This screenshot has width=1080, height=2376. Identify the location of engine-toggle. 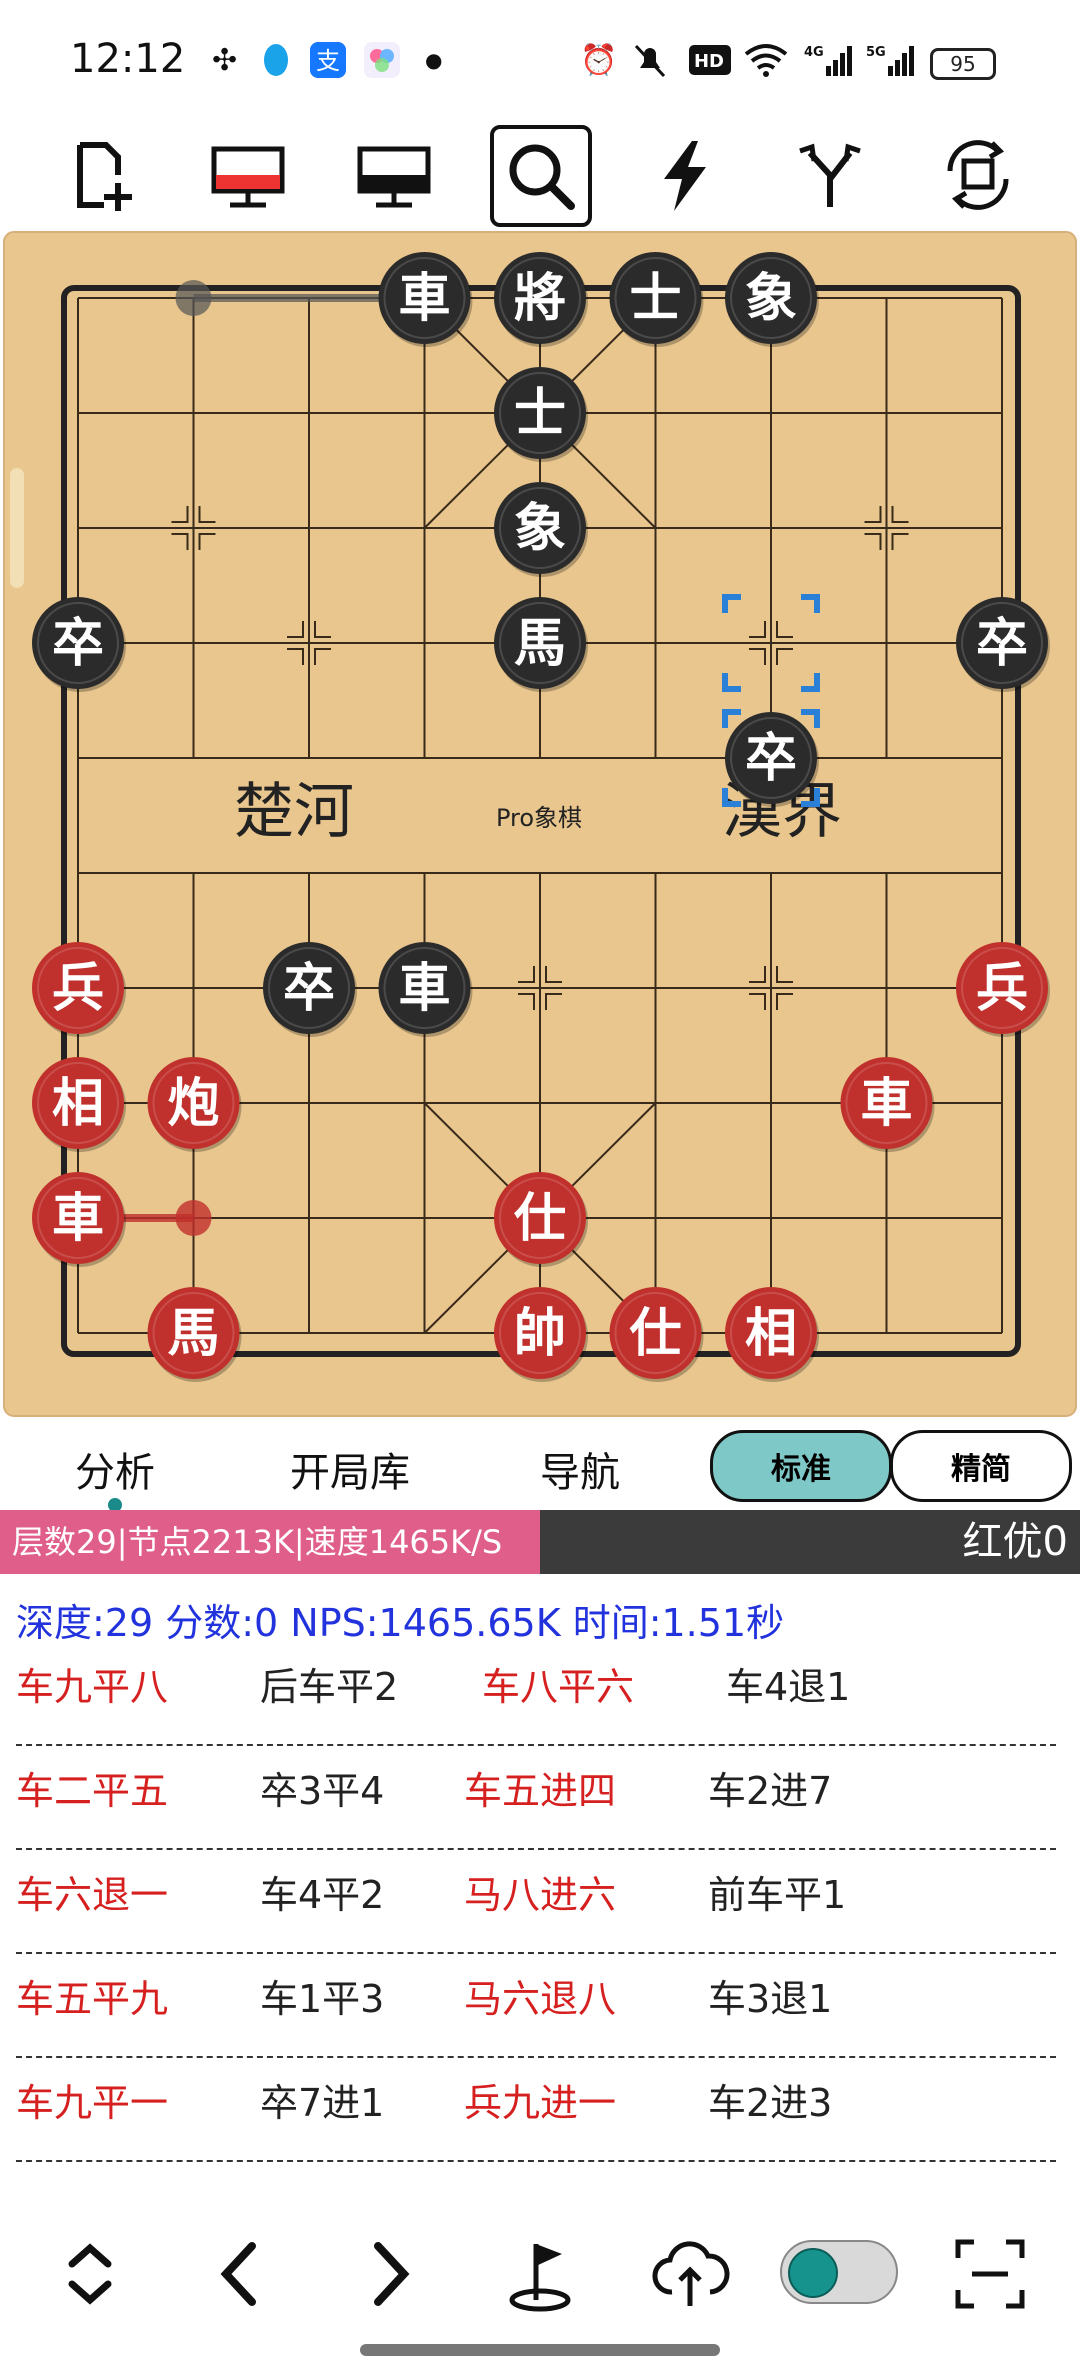
(839, 2272).